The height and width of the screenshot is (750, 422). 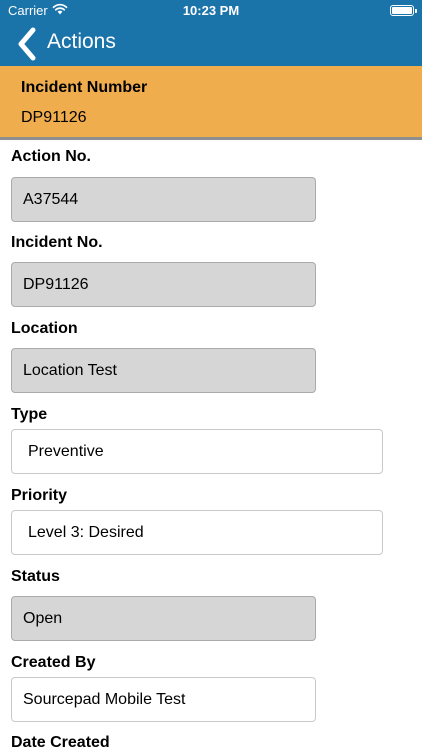 I want to click on type-picker: Preventive, so click(x=197, y=451).